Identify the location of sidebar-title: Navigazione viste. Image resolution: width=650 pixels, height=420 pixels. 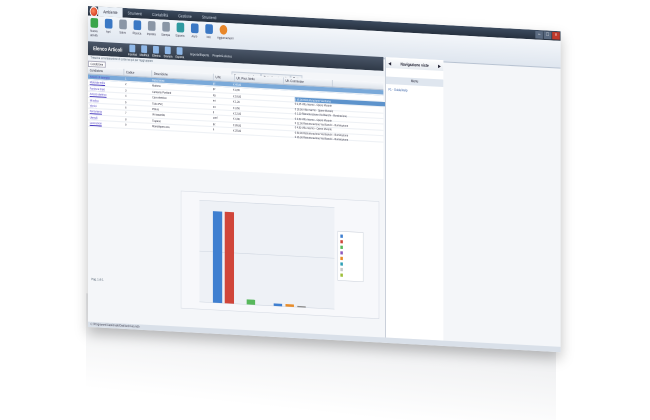
(414, 64).